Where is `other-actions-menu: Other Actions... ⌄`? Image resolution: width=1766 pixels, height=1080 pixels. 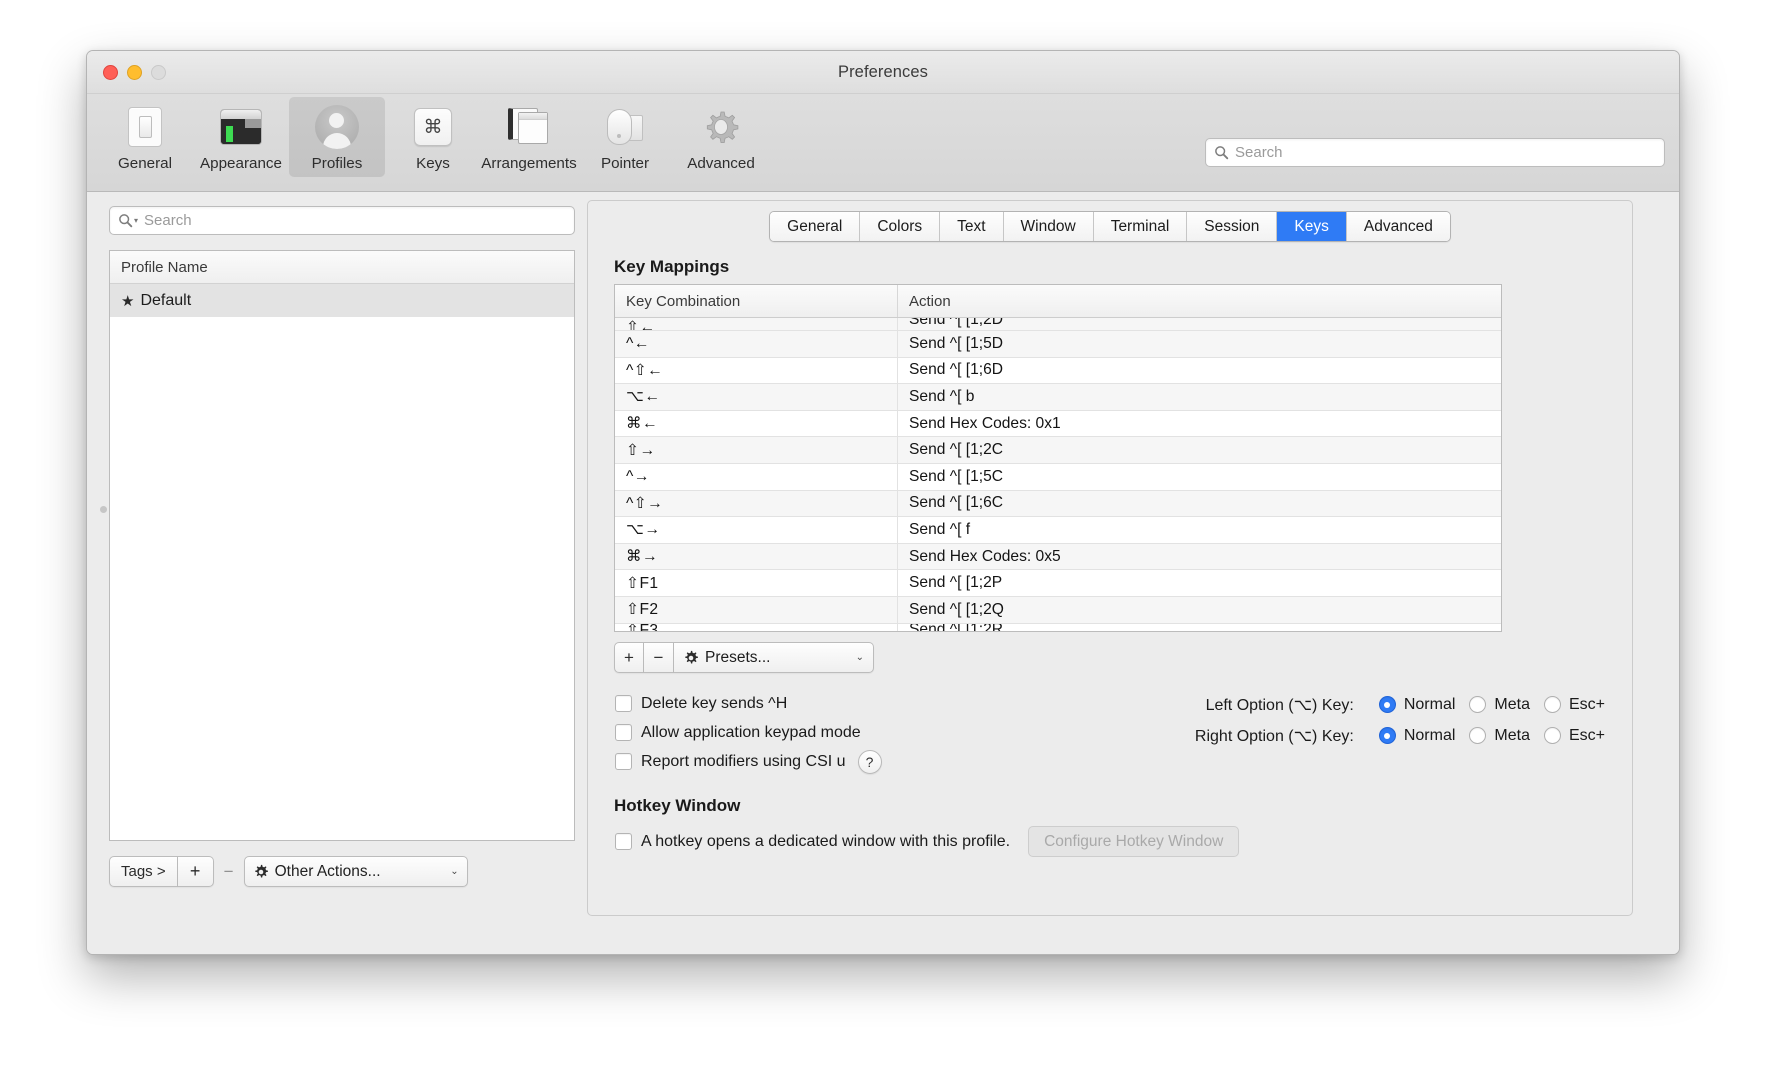 other-actions-menu: Other Actions... ⌄ is located at coordinates (355, 871).